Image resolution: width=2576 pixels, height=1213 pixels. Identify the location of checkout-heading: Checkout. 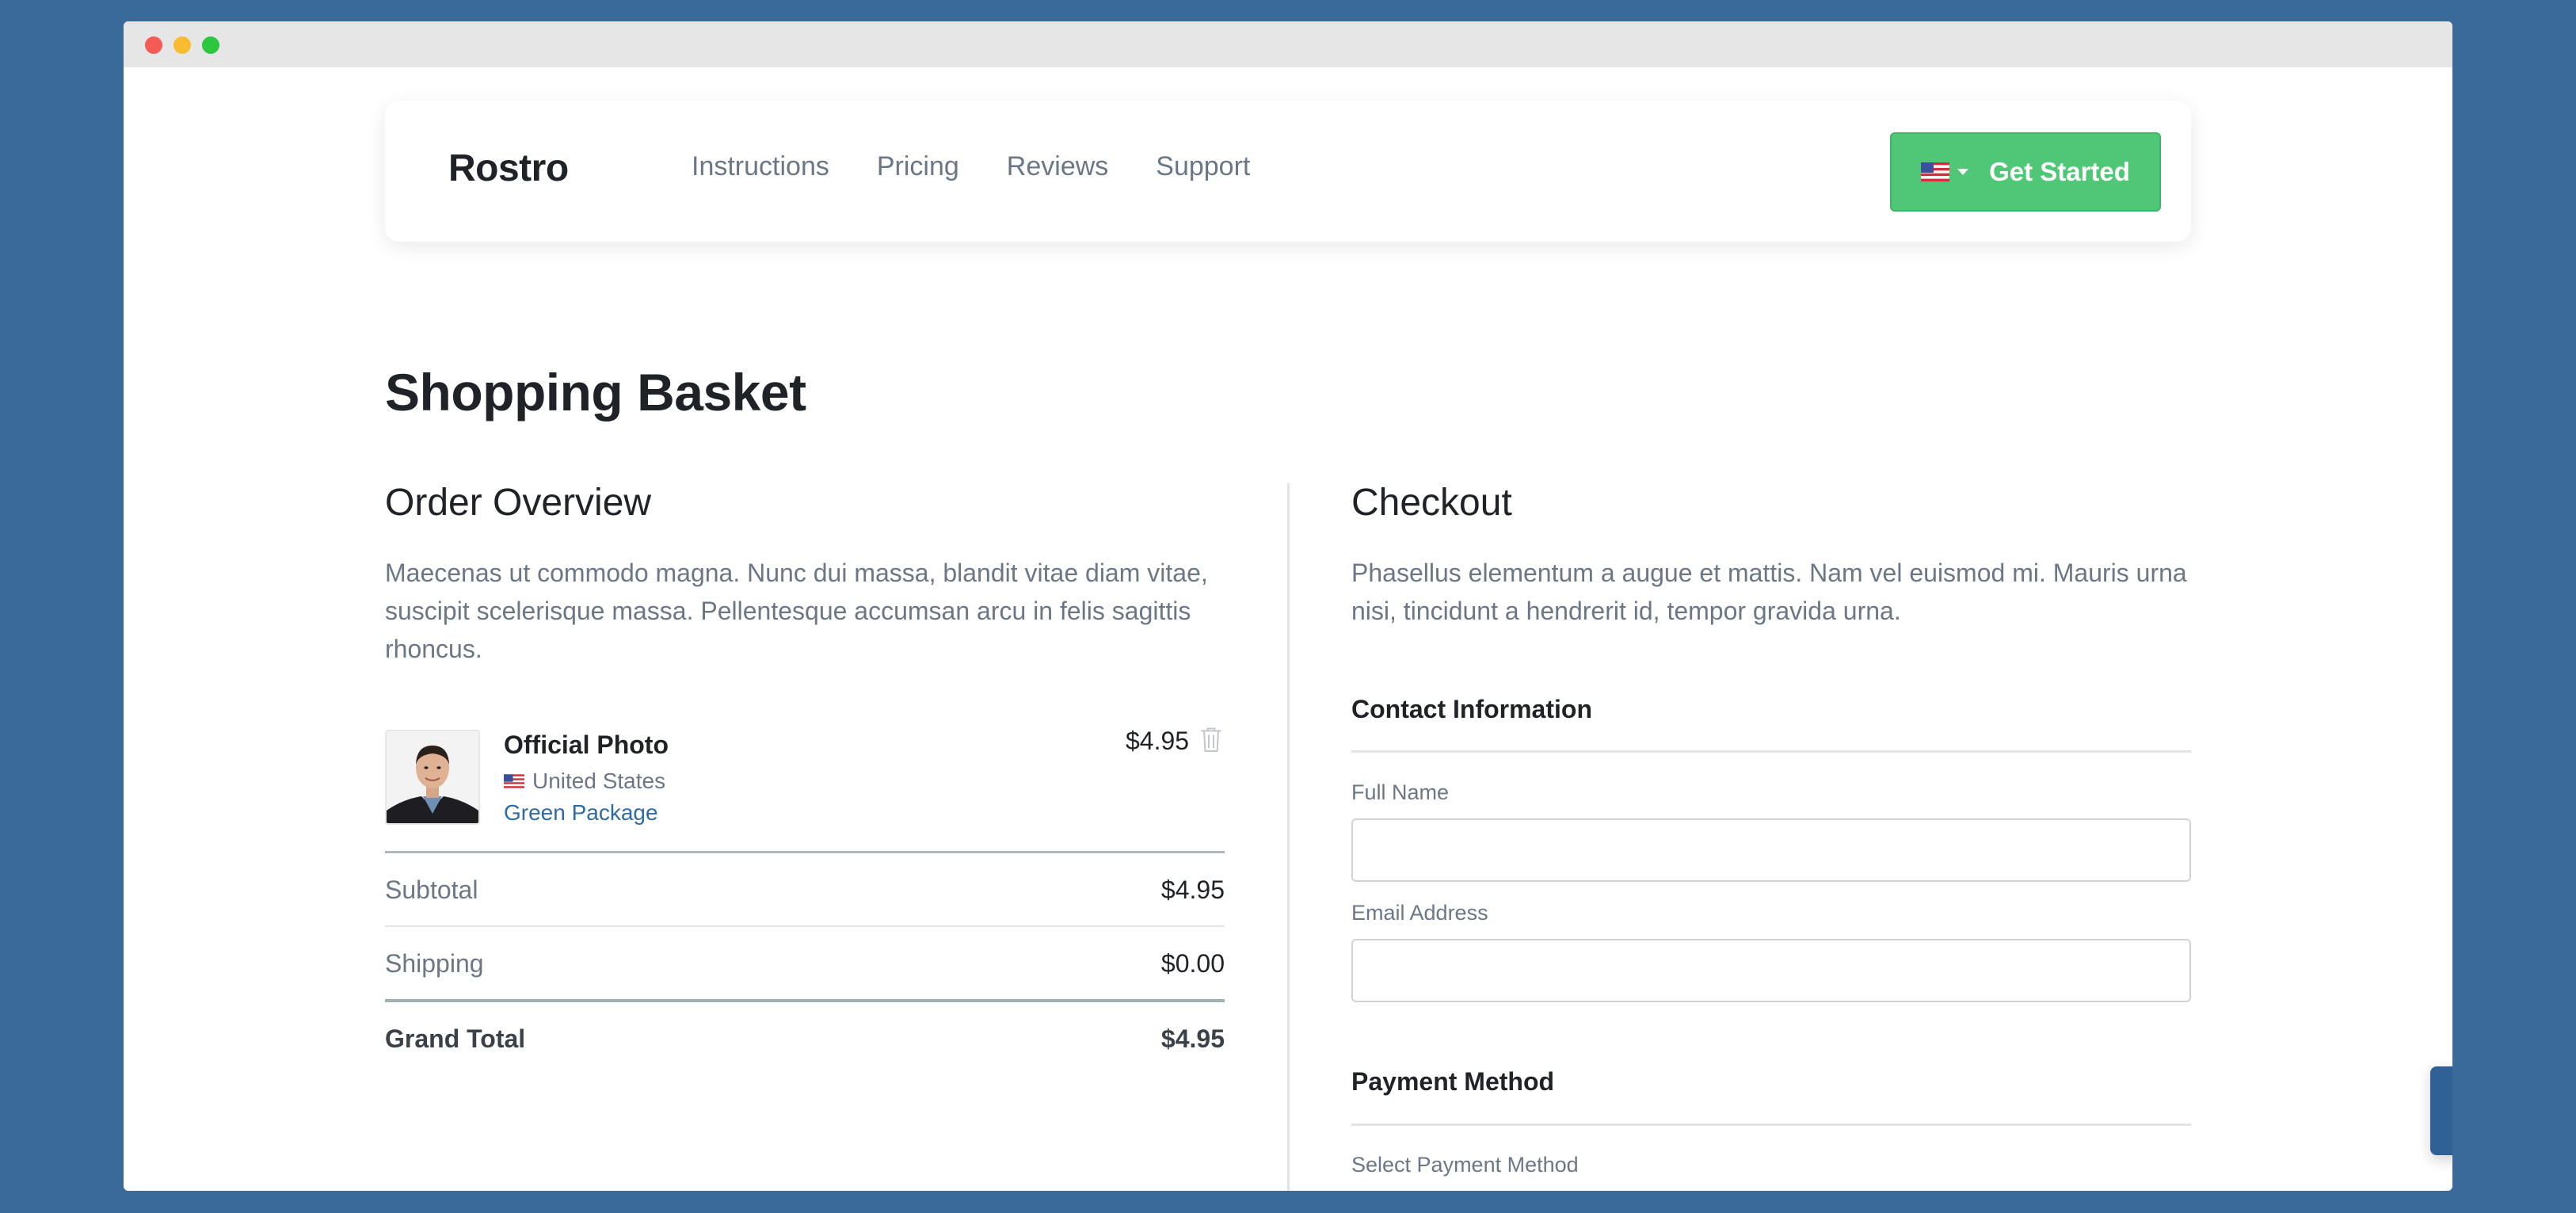
(1432, 503).